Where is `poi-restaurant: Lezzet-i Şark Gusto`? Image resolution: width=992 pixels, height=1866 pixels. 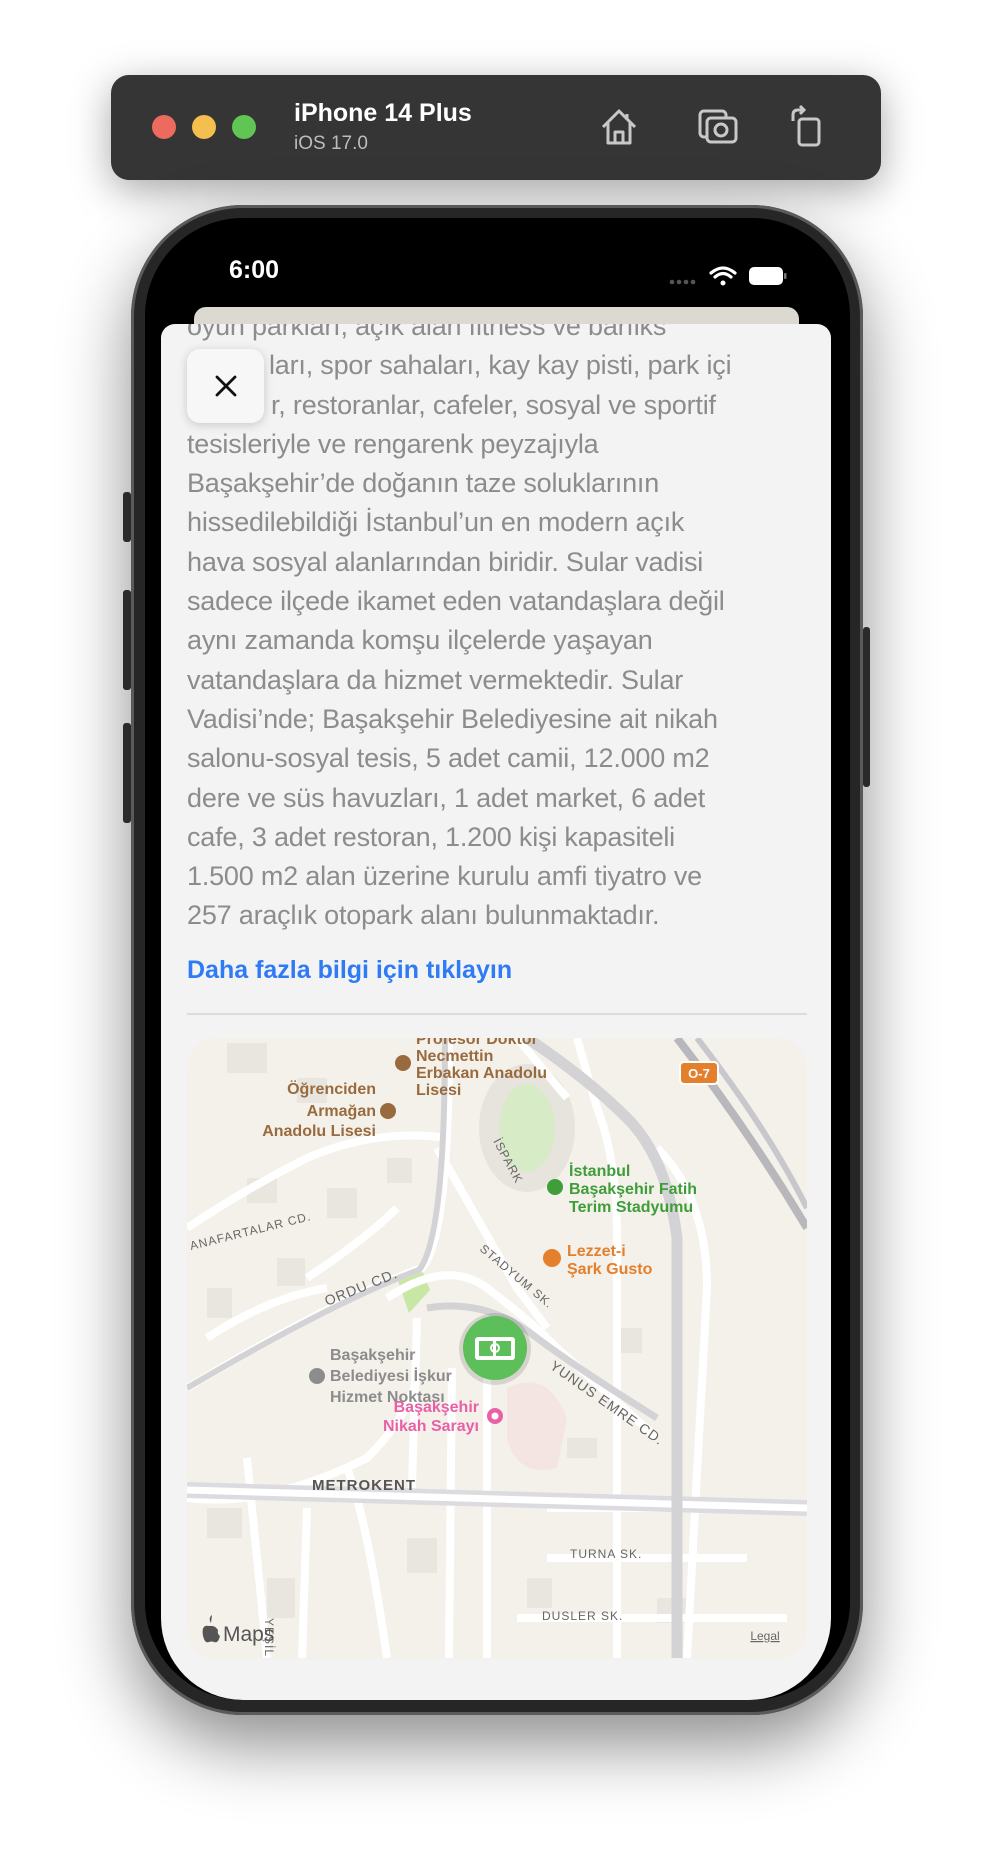
poi-restaurant: Lezzet-i Şark Gusto is located at coordinates (598, 1260).